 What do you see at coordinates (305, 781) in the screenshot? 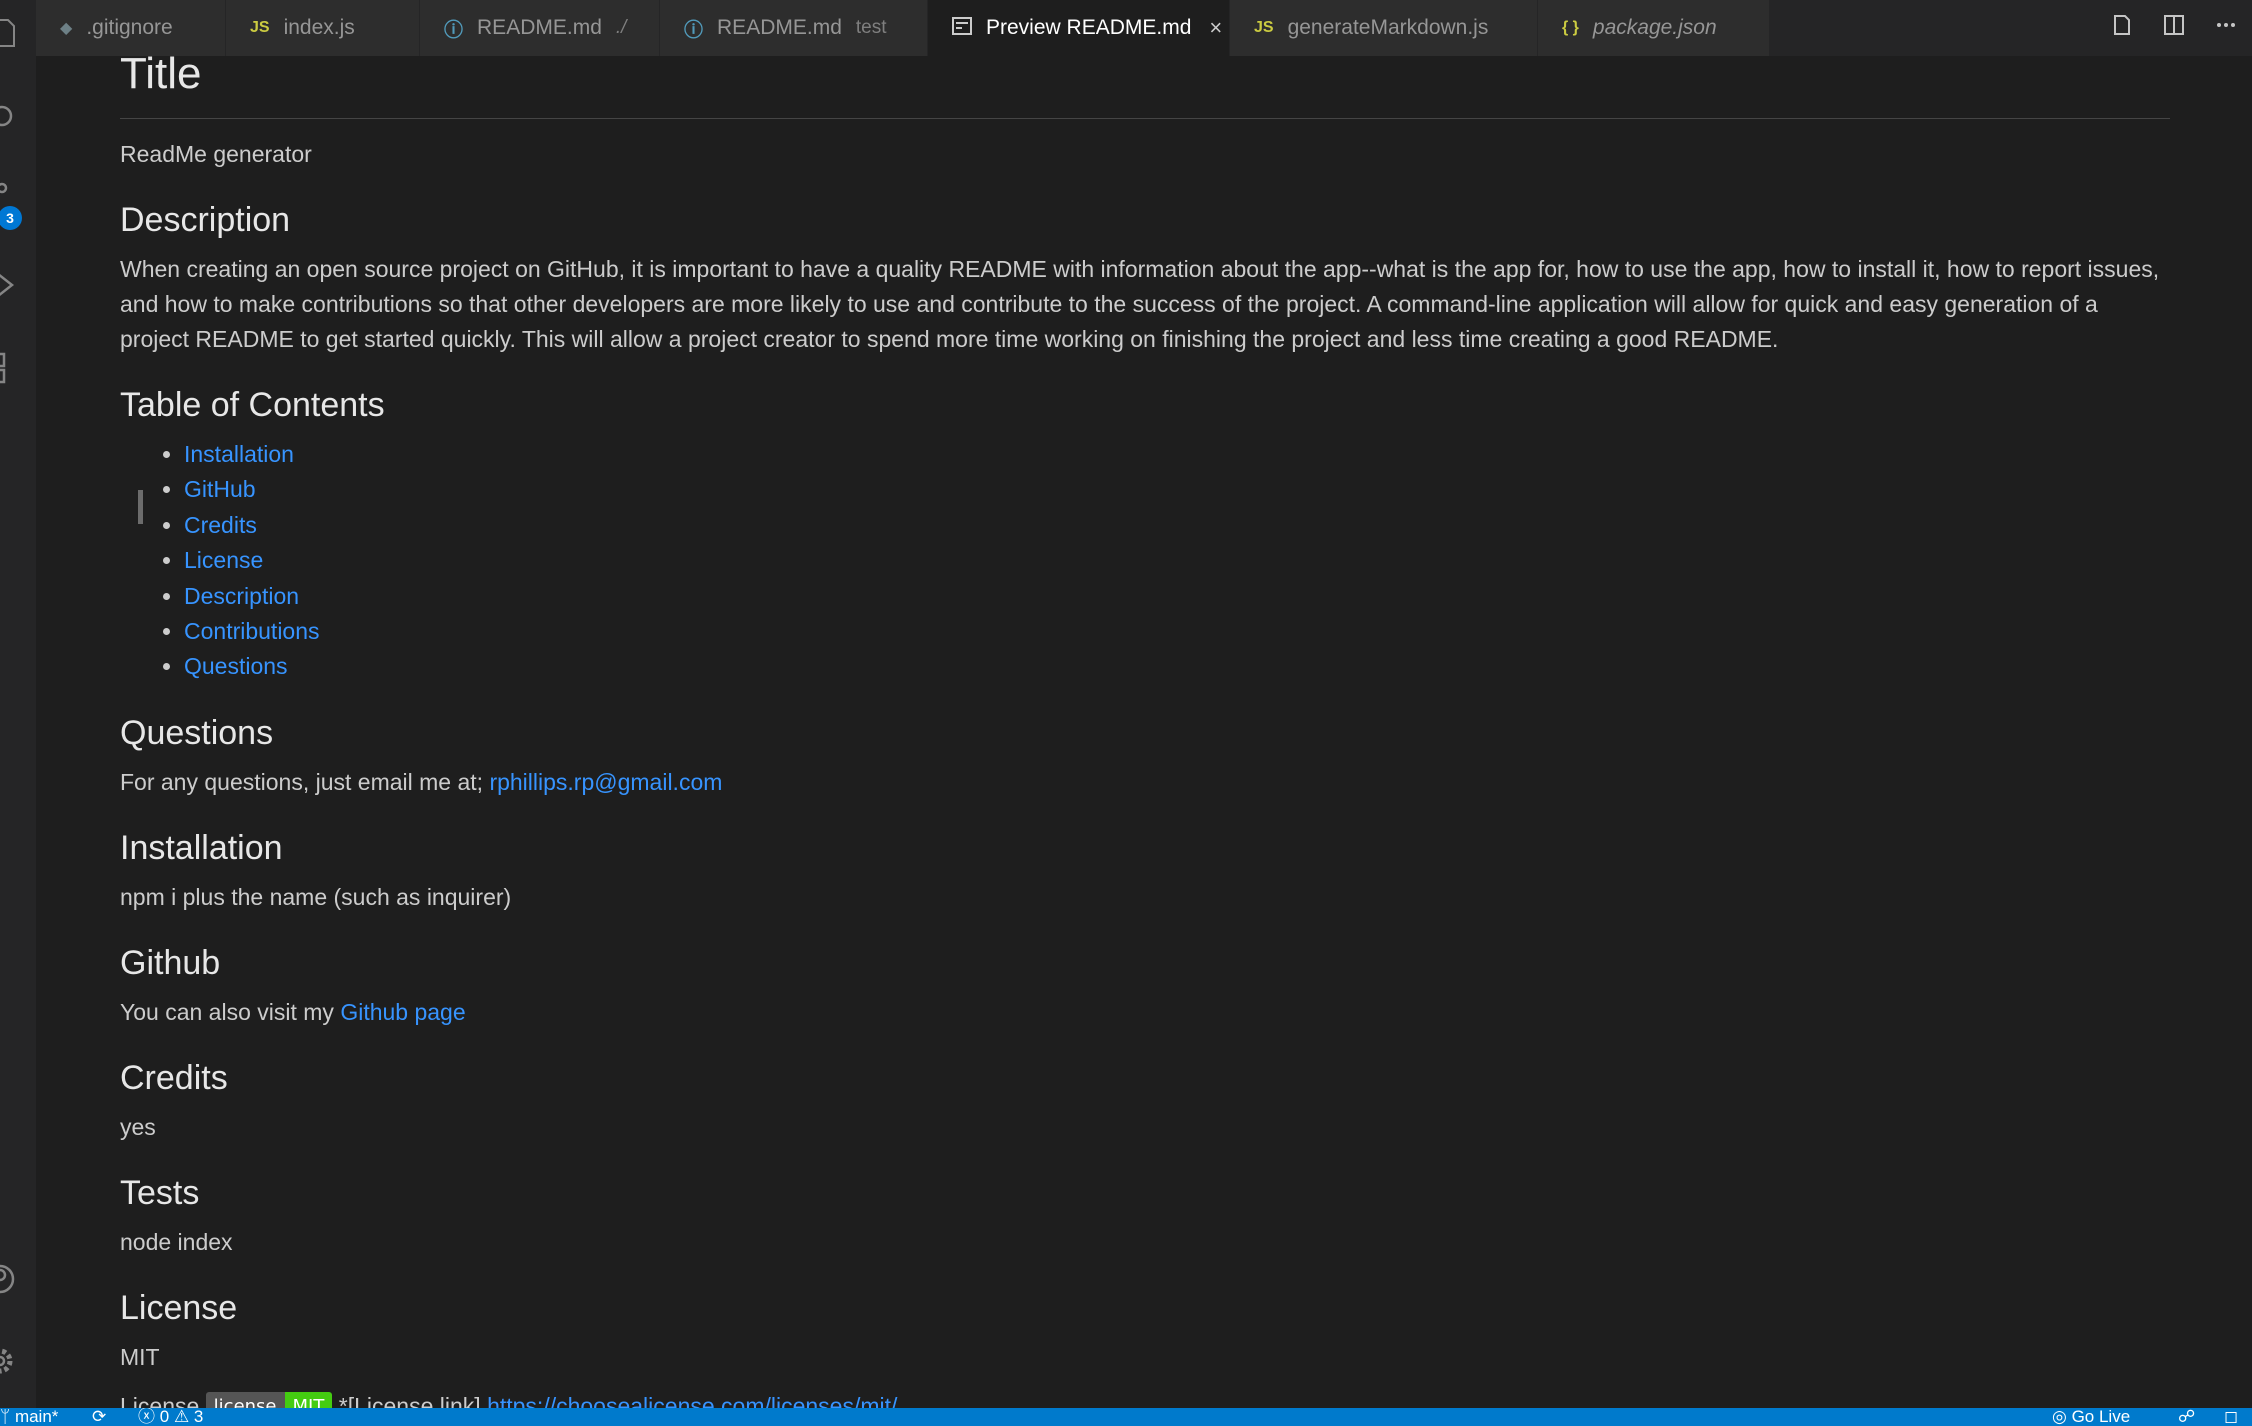
I see `questions-text: For any questions, just email me at;` at bounding box center [305, 781].